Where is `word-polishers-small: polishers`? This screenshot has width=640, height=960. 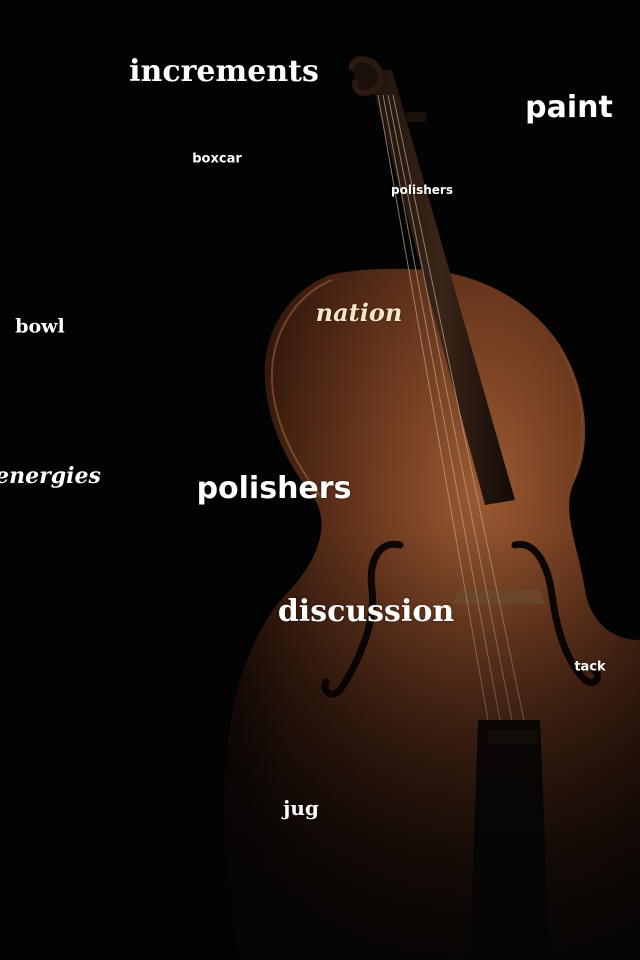 word-polishers-small: polishers is located at coordinates (422, 190).